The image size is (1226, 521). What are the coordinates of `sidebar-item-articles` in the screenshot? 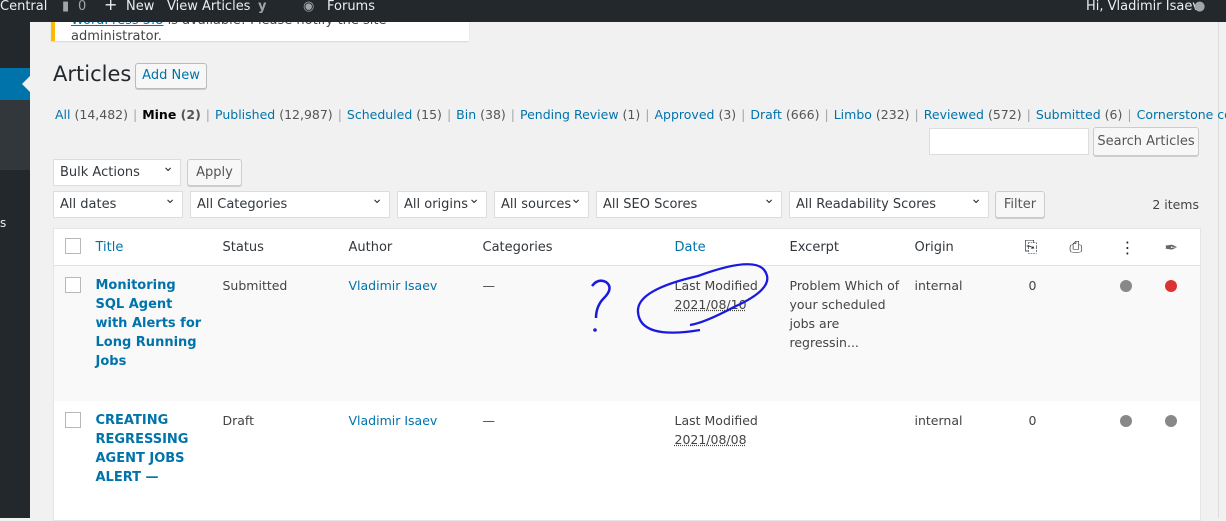 It's located at (15, 84).